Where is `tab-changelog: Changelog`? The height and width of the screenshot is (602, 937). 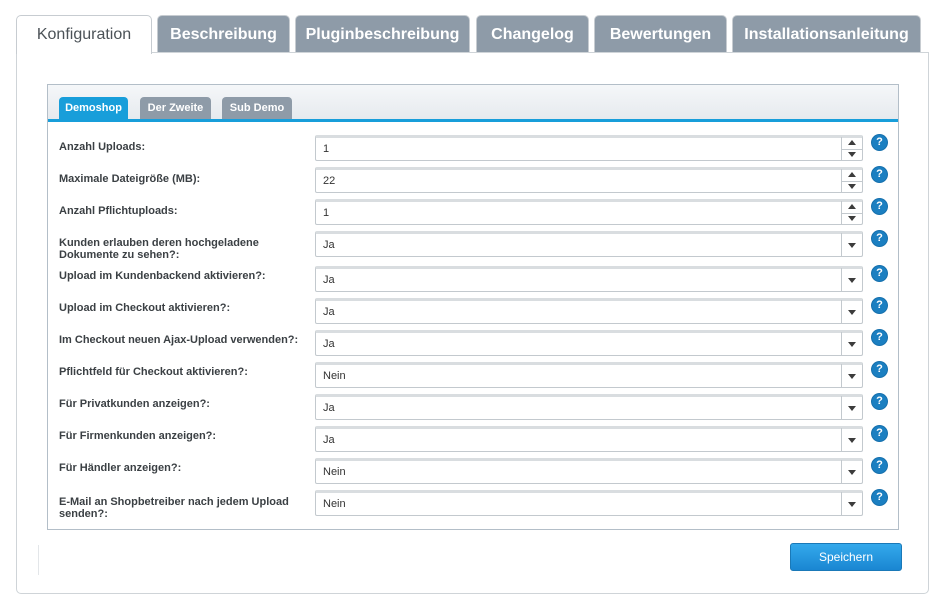 tab-changelog: Changelog is located at coordinates (532, 34).